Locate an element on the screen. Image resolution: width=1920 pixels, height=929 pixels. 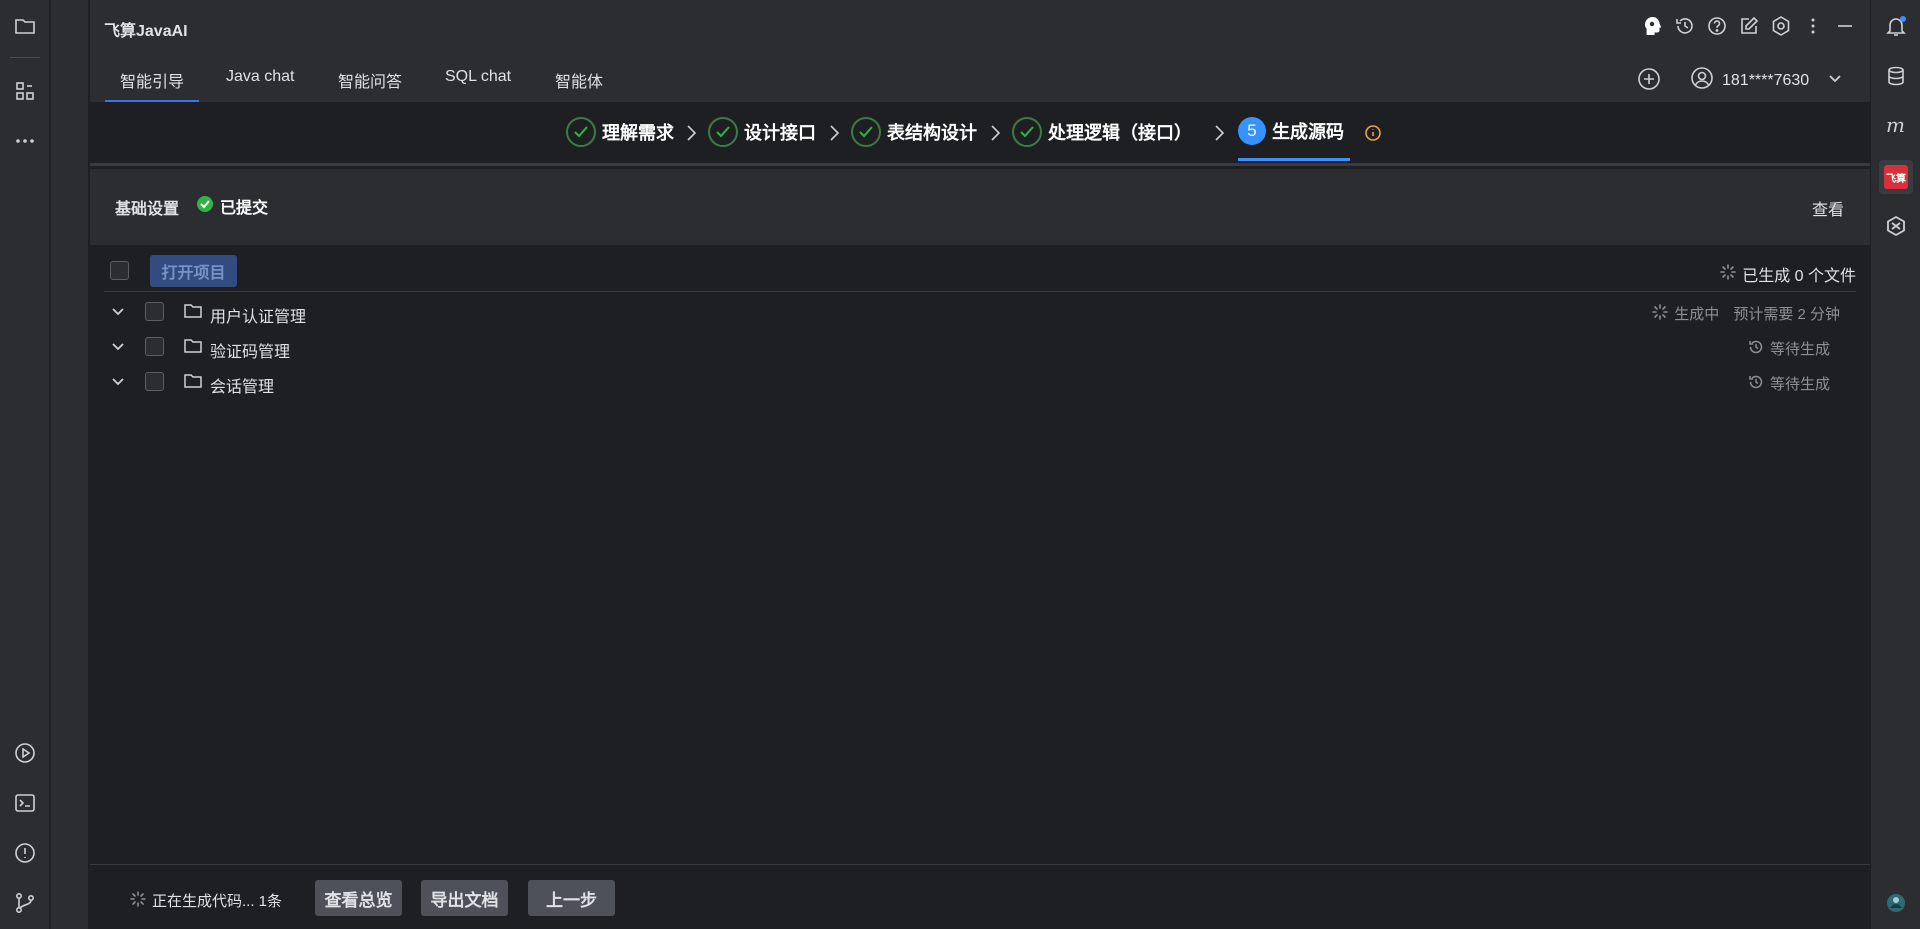
basic-settings-title: 基础设置 is located at coordinates (147, 209).